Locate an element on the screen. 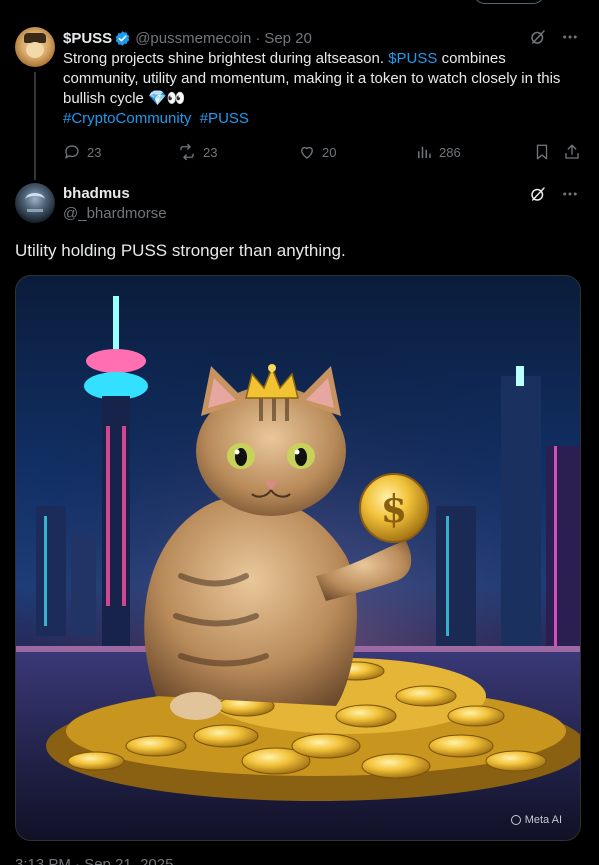 The height and width of the screenshot is (865, 599). meta-ai-icon is located at coordinates (515, 820).